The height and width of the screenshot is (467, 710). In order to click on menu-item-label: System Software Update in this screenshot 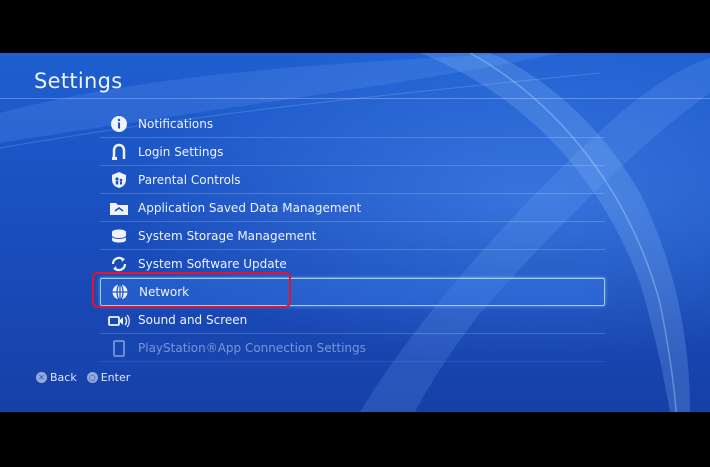, I will do `click(212, 263)`.